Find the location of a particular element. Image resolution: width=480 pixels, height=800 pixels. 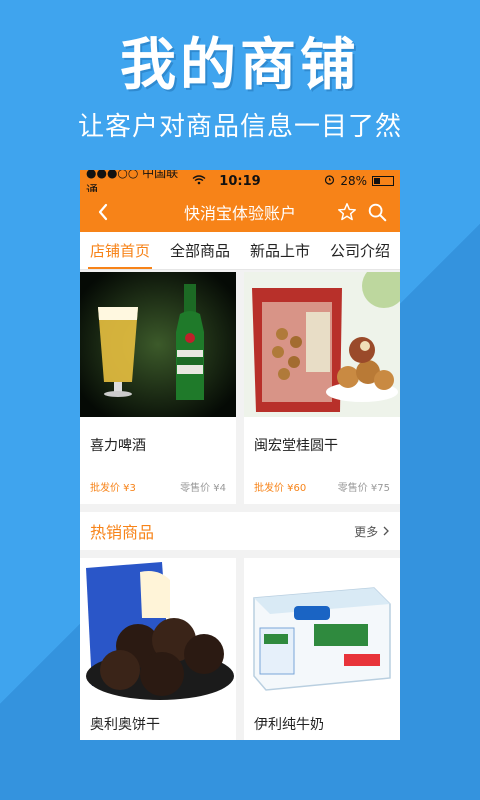

shop-tabs: 店铺首页 全部商品 新品上市 公司介绍 is located at coordinates (240, 251).